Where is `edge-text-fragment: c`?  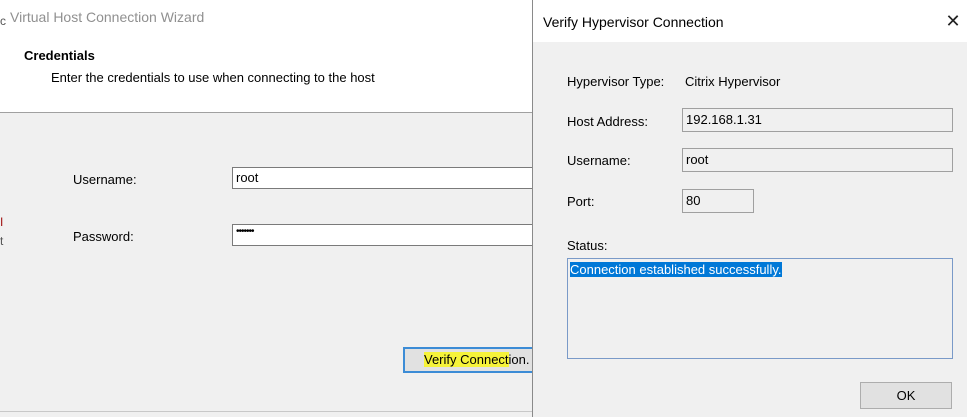 edge-text-fragment: c is located at coordinates (3, 21).